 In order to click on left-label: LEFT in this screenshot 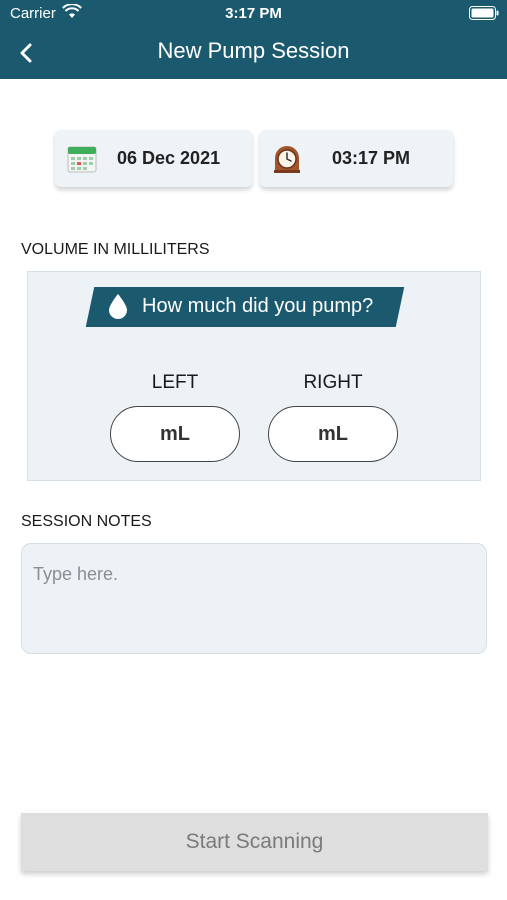, I will do `click(175, 382)`.